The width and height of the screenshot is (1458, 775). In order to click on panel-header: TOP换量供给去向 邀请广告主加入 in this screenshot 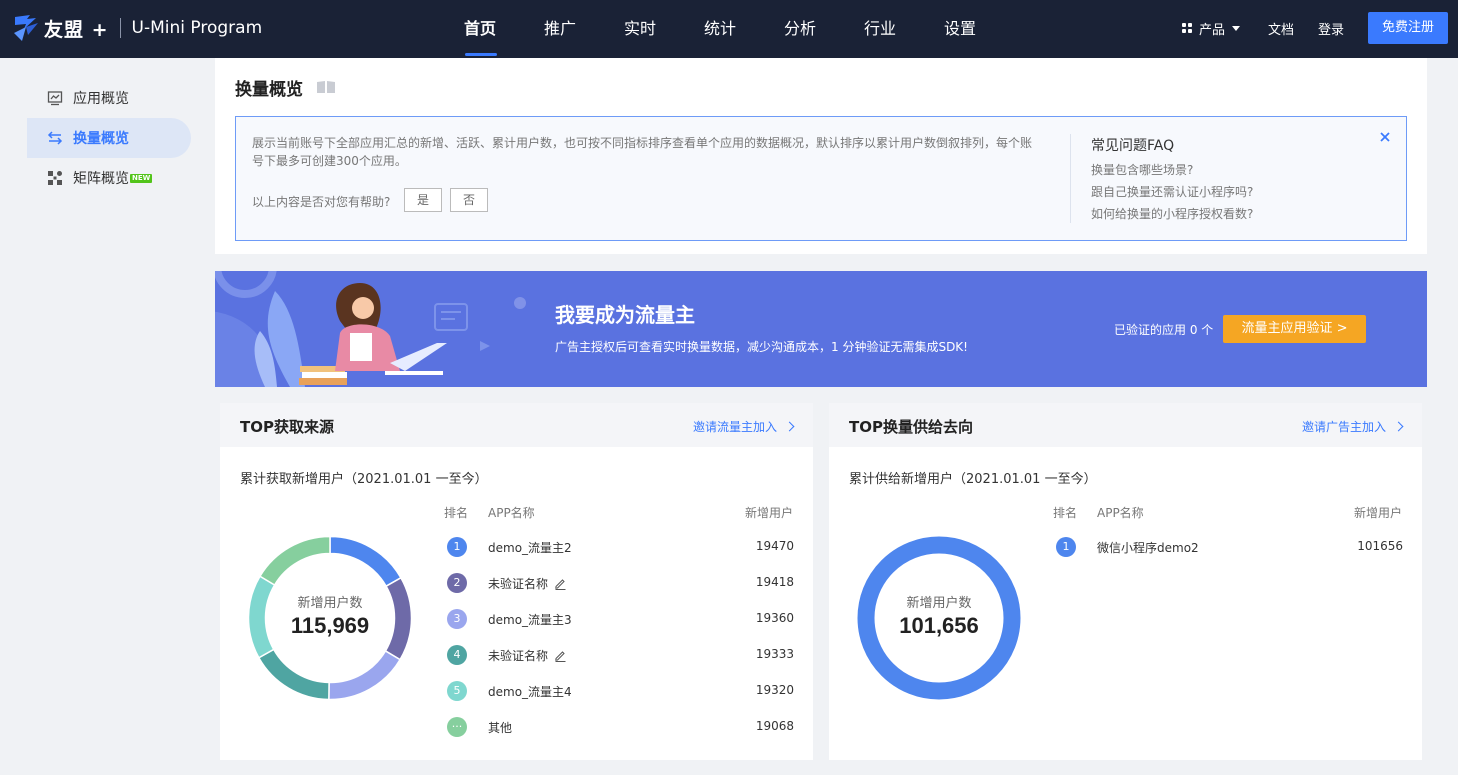, I will do `click(1125, 425)`.